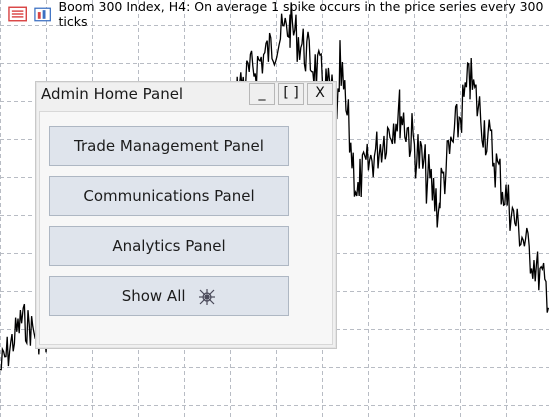  Describe the element at coordinates (42, 14) in the screenshot. I see `chart-icon` at that location.